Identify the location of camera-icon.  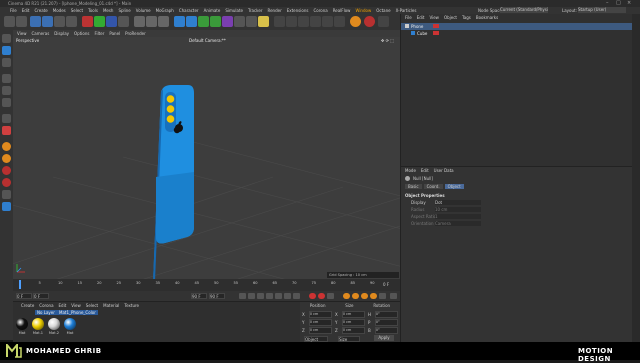
(251, 21).